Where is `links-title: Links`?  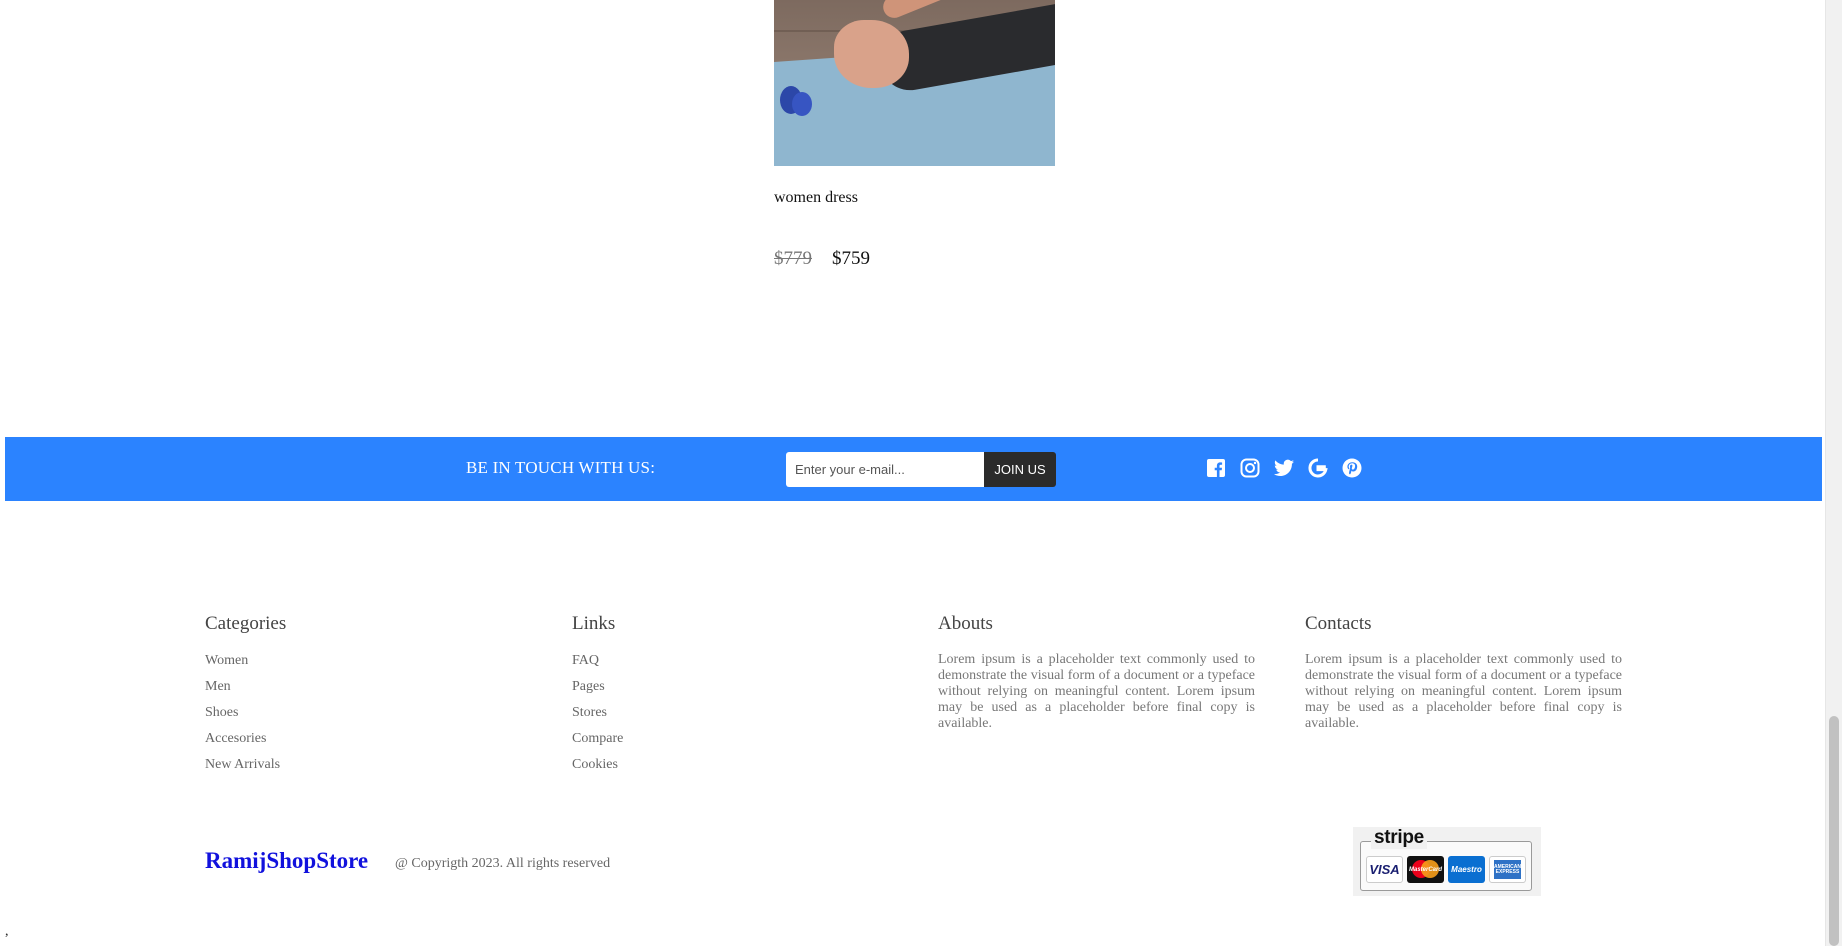 links-title: Links is located at coordinates (594, 623).